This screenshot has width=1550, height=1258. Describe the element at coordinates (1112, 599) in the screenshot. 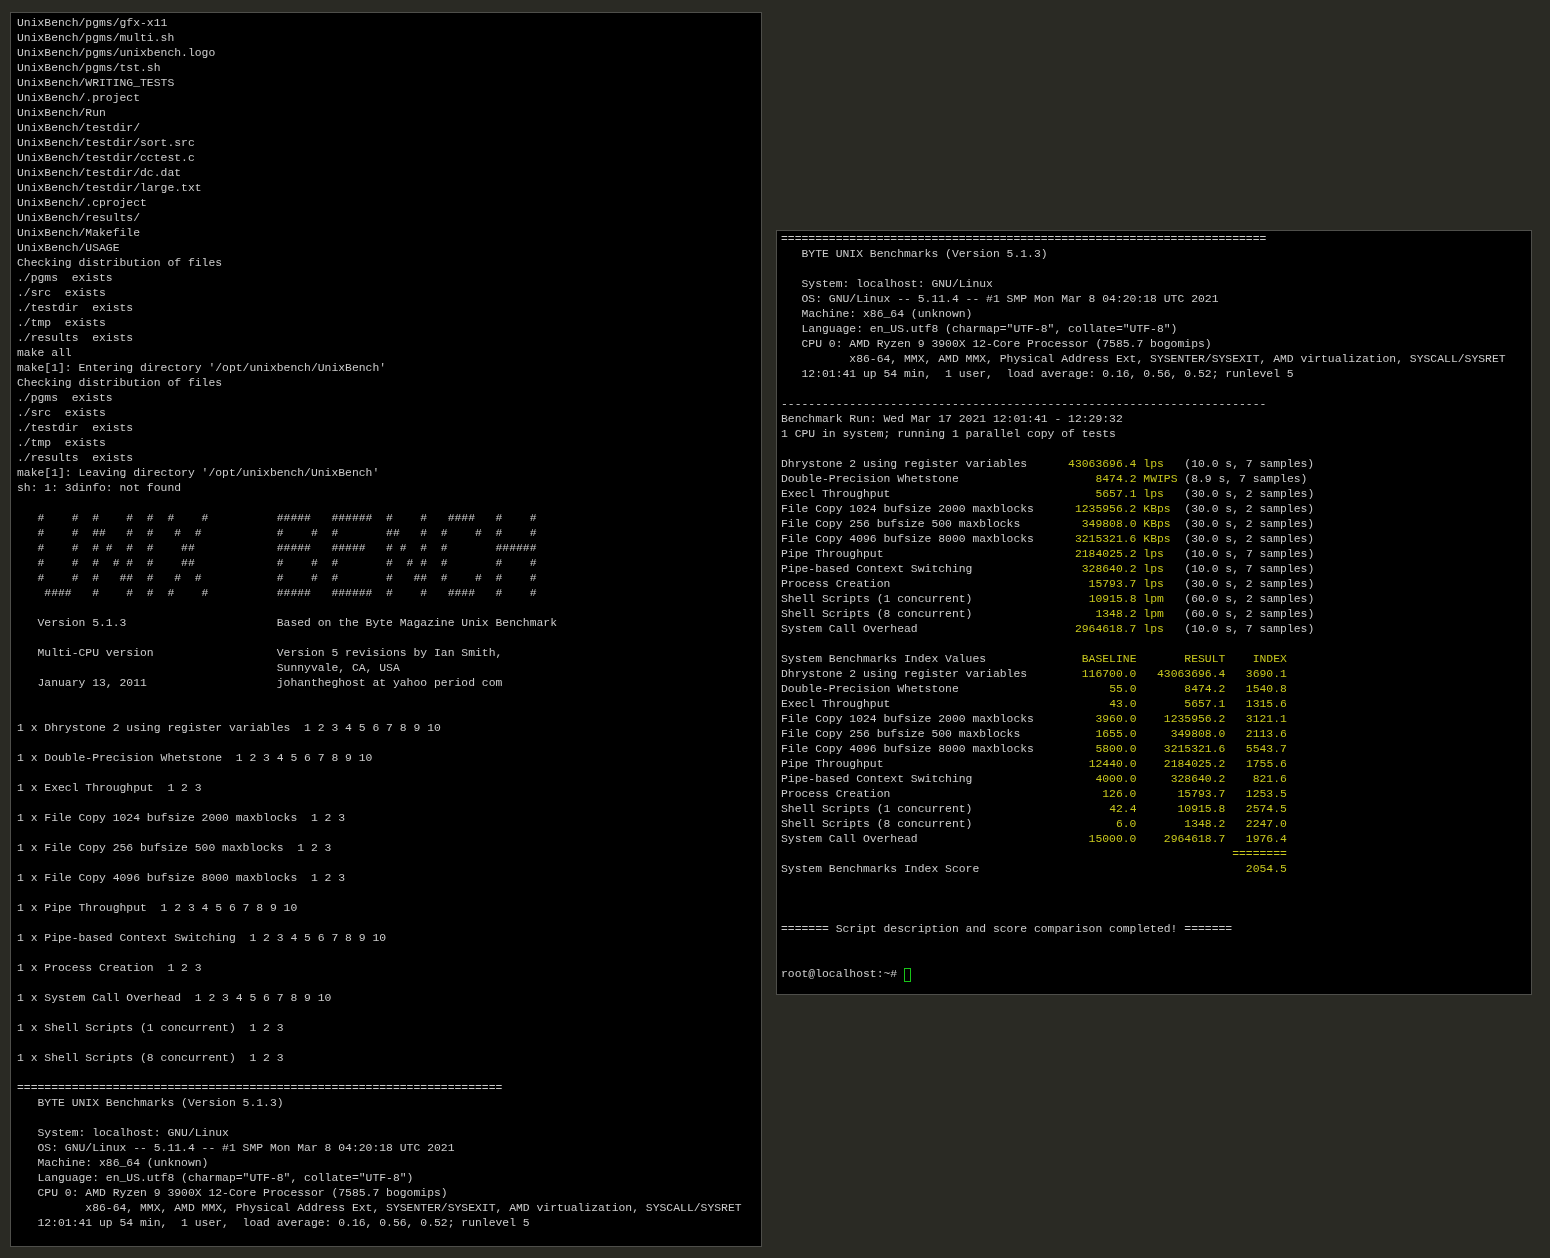

I see `benchmark-value: 10915.8` at that location.